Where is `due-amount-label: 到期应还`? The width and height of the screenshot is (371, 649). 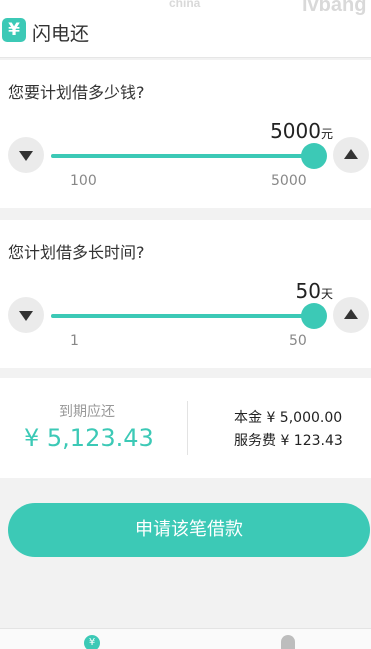
due-amount-label: 到期应还 is located at coordinates (87, 412).